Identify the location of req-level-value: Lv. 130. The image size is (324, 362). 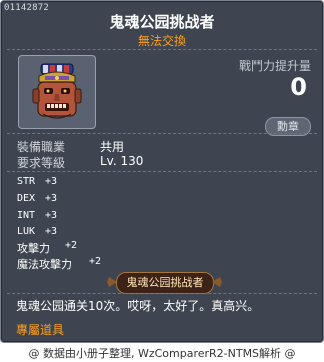
(122, 161).